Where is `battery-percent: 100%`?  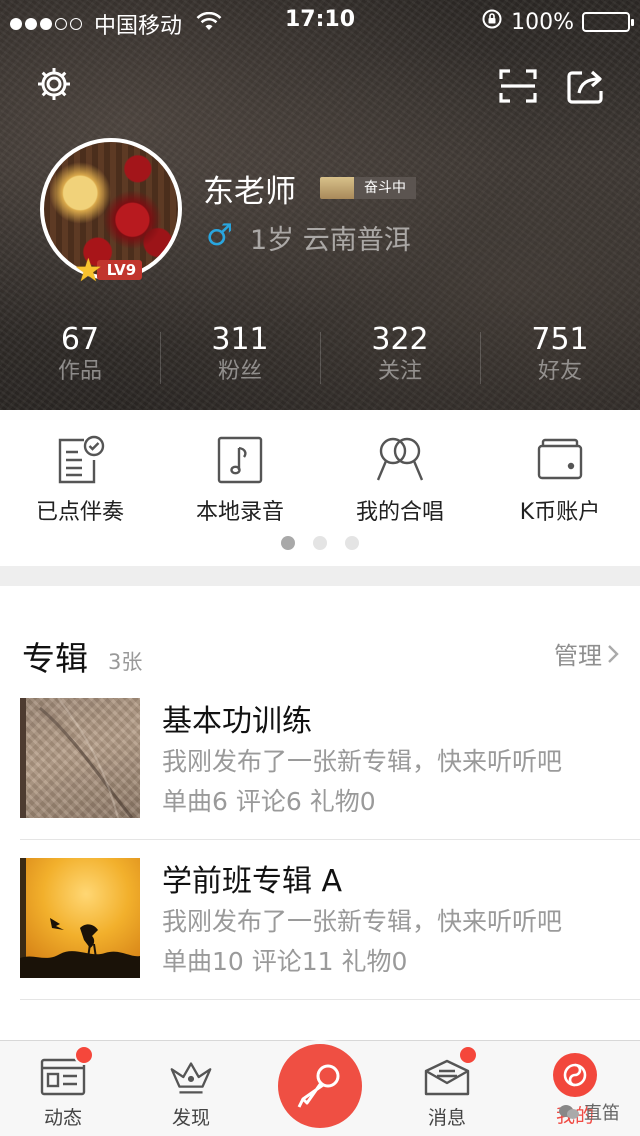
battery-percent: 100% is located at coordinates (542, 22).